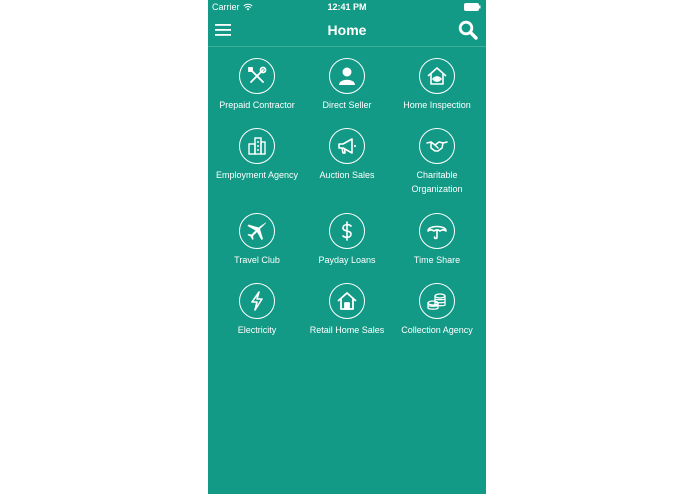  Describe the element at coordinates (437, 146) in the screenshot. I see `handshake-icon` at that location.